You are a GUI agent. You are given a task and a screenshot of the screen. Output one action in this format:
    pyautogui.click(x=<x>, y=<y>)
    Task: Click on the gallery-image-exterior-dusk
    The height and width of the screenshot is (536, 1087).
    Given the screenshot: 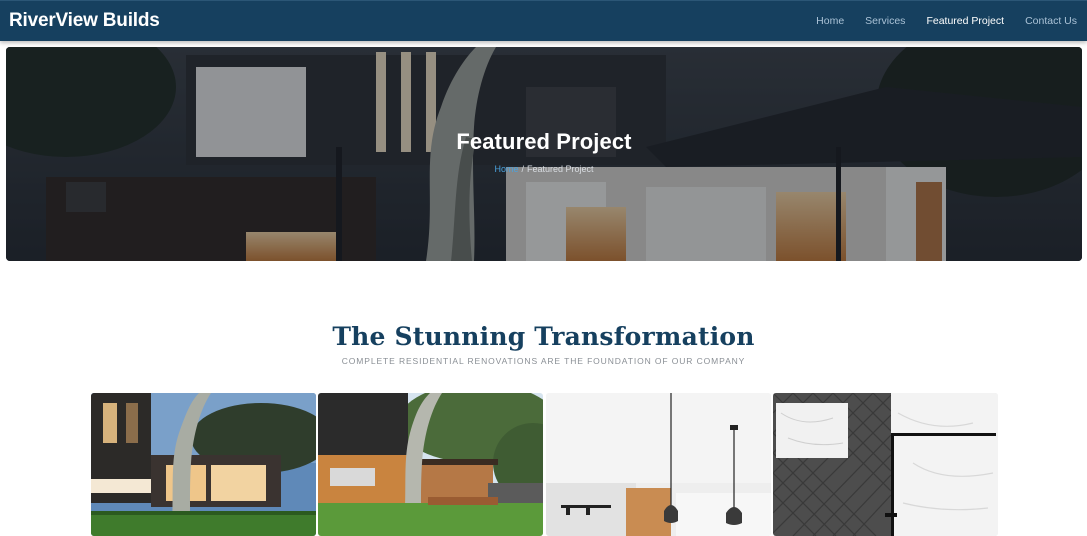 What is the action you would take?
    pyautogui.click(x=203, y=464)
    